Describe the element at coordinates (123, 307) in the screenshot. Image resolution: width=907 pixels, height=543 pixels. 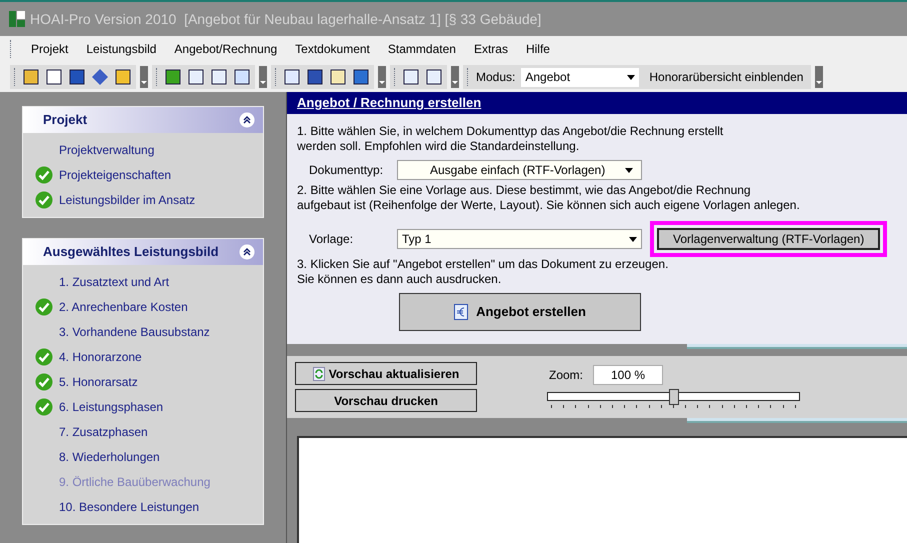
I see `sidebar-link: 2. Anrechenbare Kosten` at that location.